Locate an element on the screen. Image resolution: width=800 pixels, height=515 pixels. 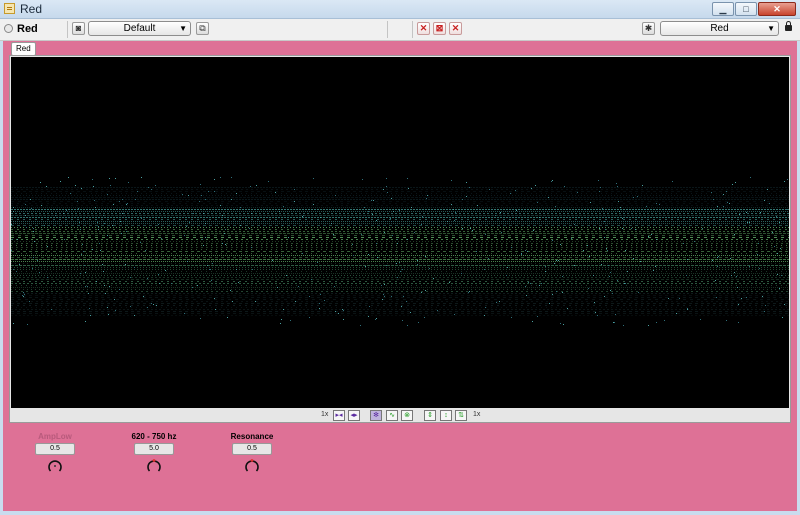
minimize-button: ▁ is located at coordinates (723, 9).